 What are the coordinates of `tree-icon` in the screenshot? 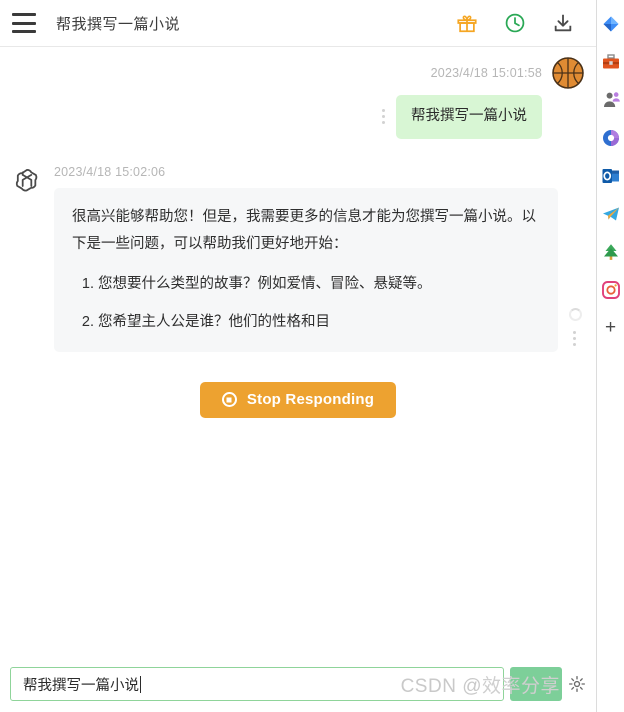 It's located at (610, 252).